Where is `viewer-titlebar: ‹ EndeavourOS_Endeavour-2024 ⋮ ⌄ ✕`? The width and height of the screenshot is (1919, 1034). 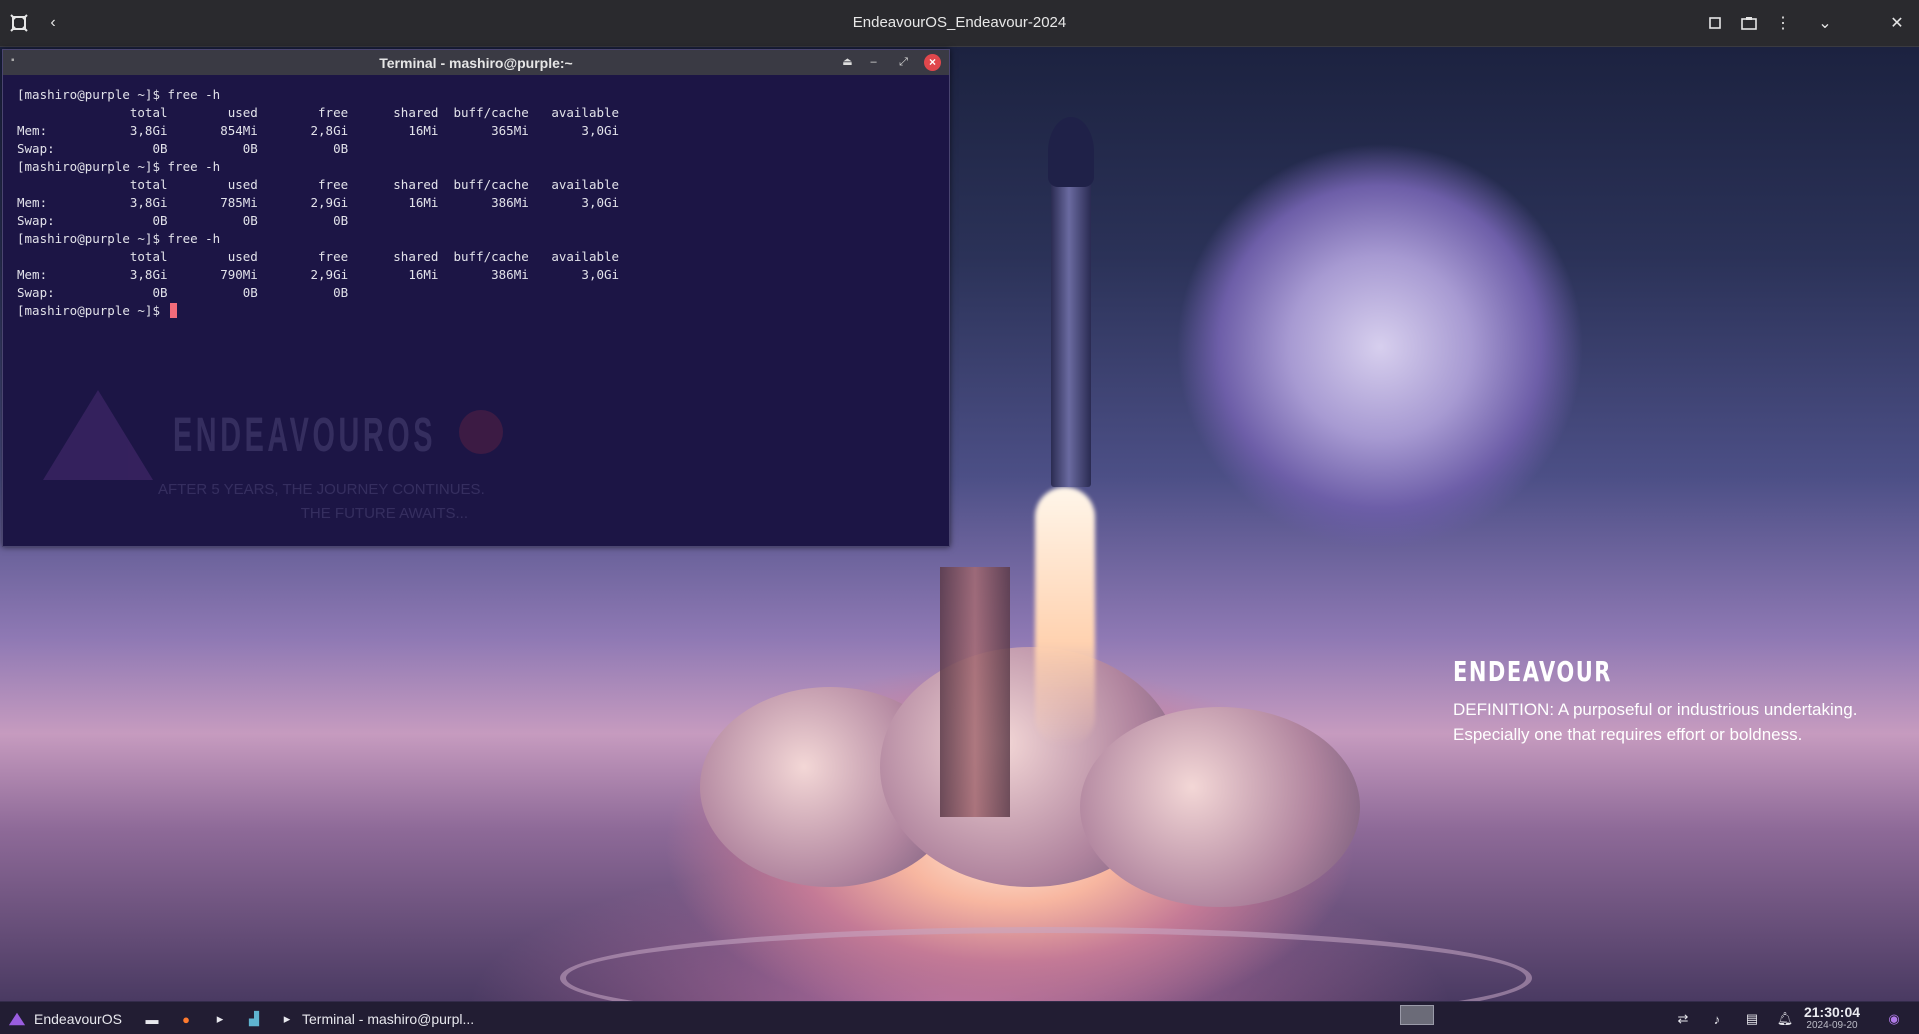 viewer-titlebar: ‹ EndeavourOS_Endeavour-2024 ⋮ ⌄ ✕ is located at coordinates (959, 23).